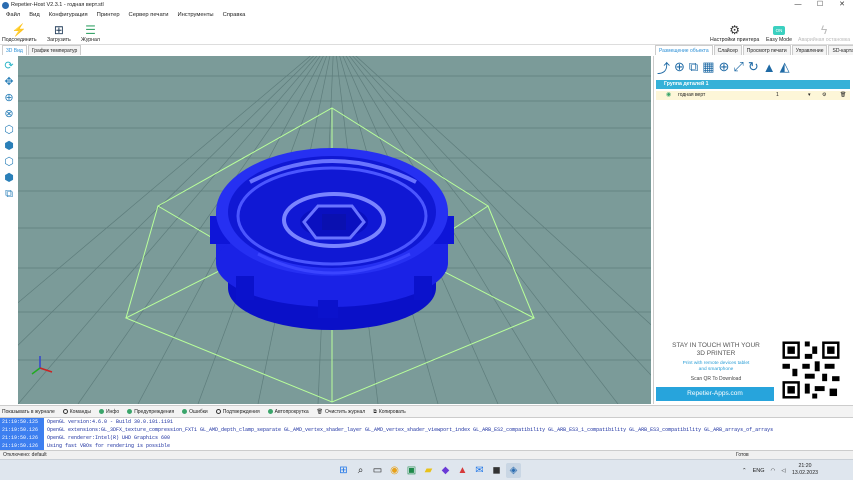 The width and height of the screenshot is (853, 480). What do you see at coordinates (108, 15) in the screenshot?
I see `menu-printer: Принтер` at bounding box center [108, 15].